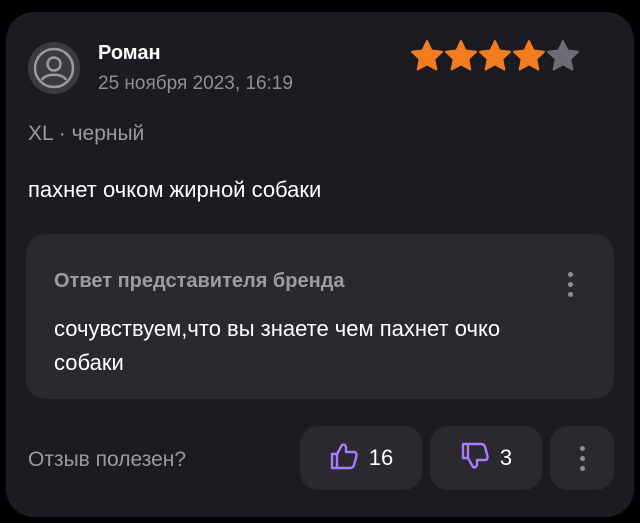  Describe the element at coordinates (381, 457) in the screenshot. I see `like-count: 16` at that location.